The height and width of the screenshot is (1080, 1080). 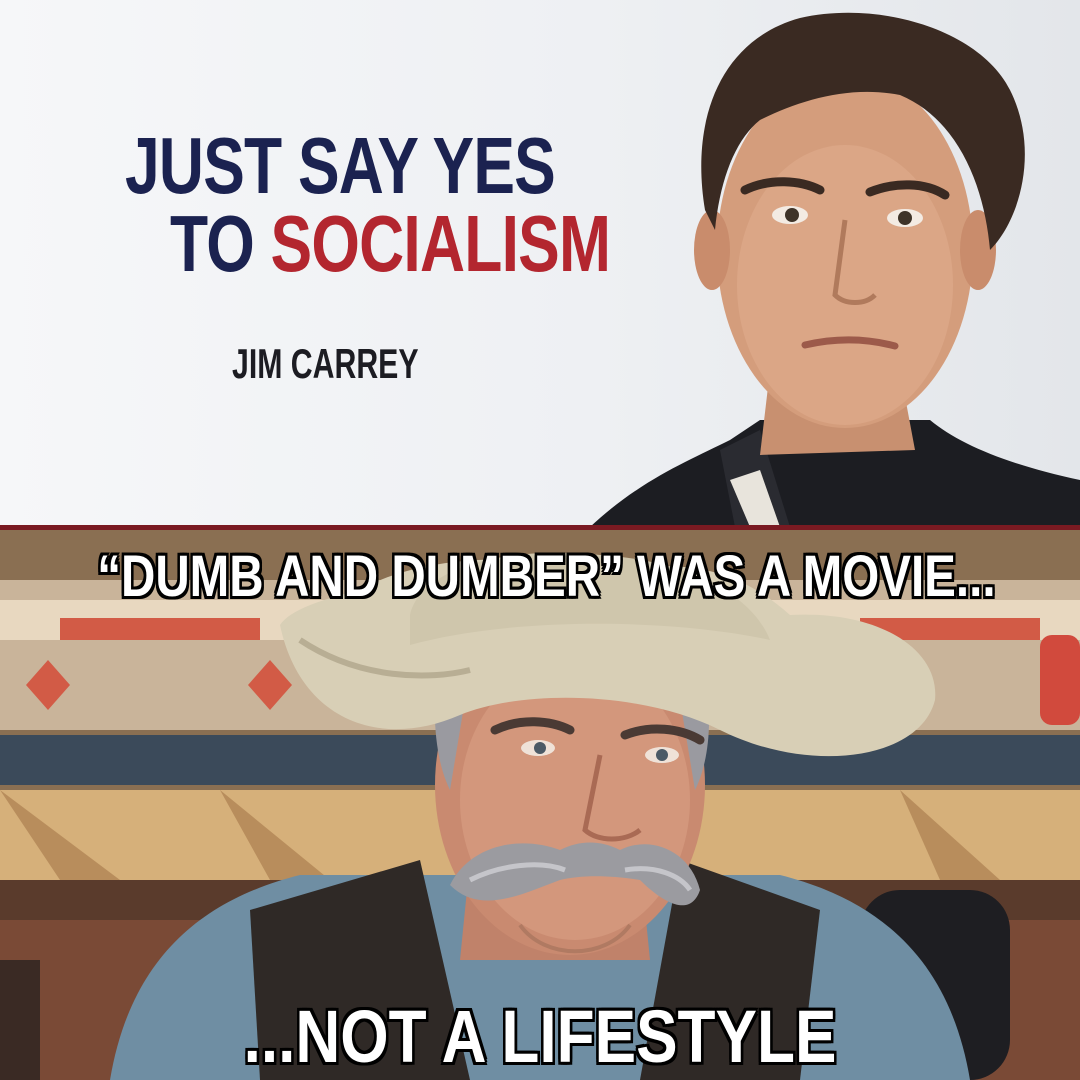 What do you see at coordinates (540, 527) in the screenshot?
I see `panel-divider` at bounding box center [540, 527].